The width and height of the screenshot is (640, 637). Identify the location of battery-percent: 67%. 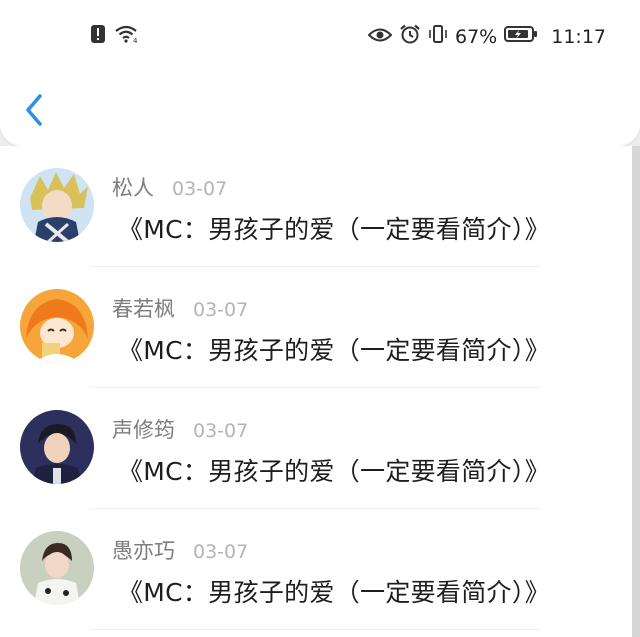
(476, 36).